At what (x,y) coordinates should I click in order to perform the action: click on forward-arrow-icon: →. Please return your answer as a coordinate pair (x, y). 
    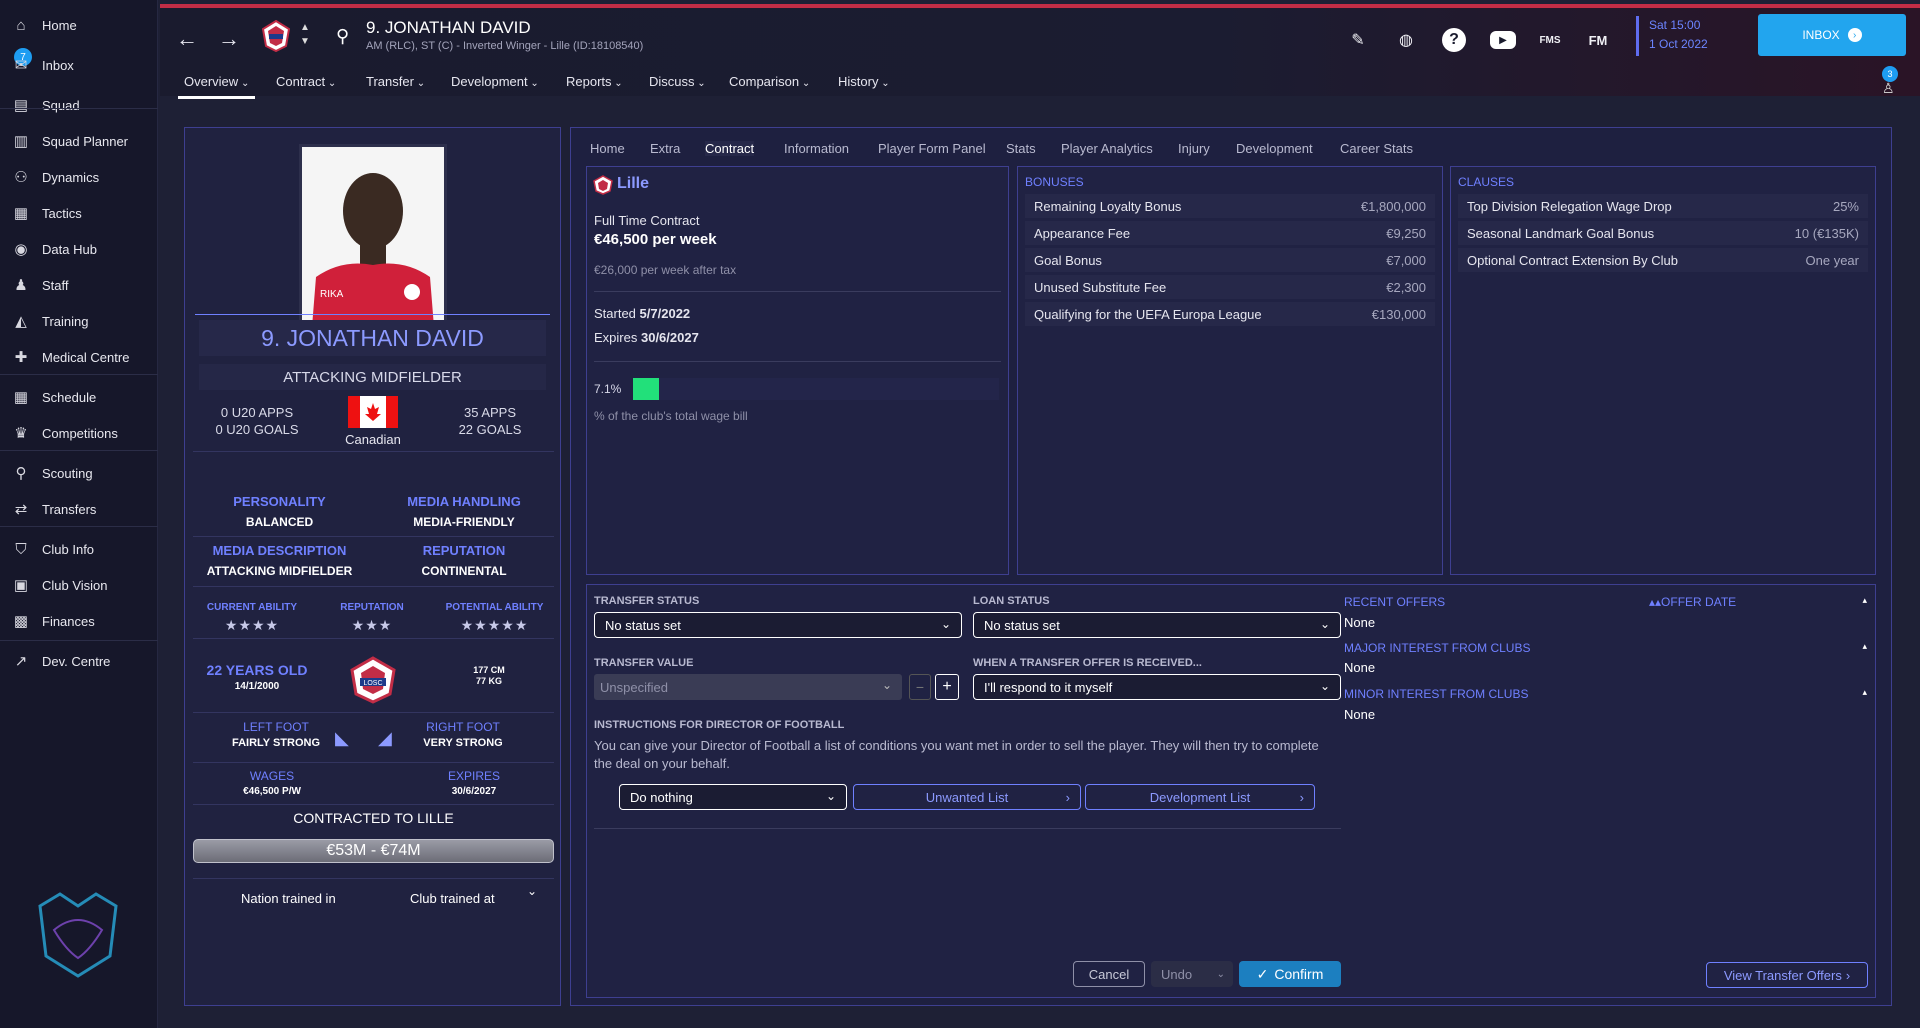
    Looking at the image, I should click on (229, 39).